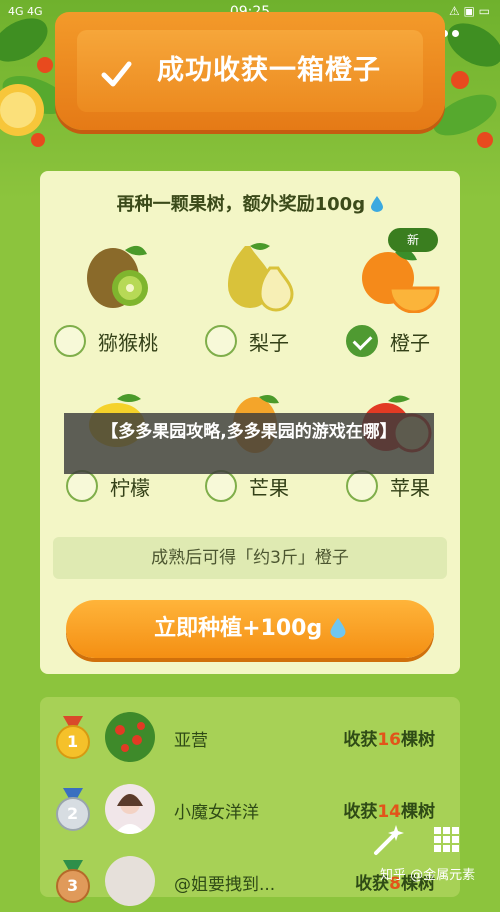 The width and height of the screenshot is (500, 912). I want to click on grid-menu-icon, so click(447, 840).